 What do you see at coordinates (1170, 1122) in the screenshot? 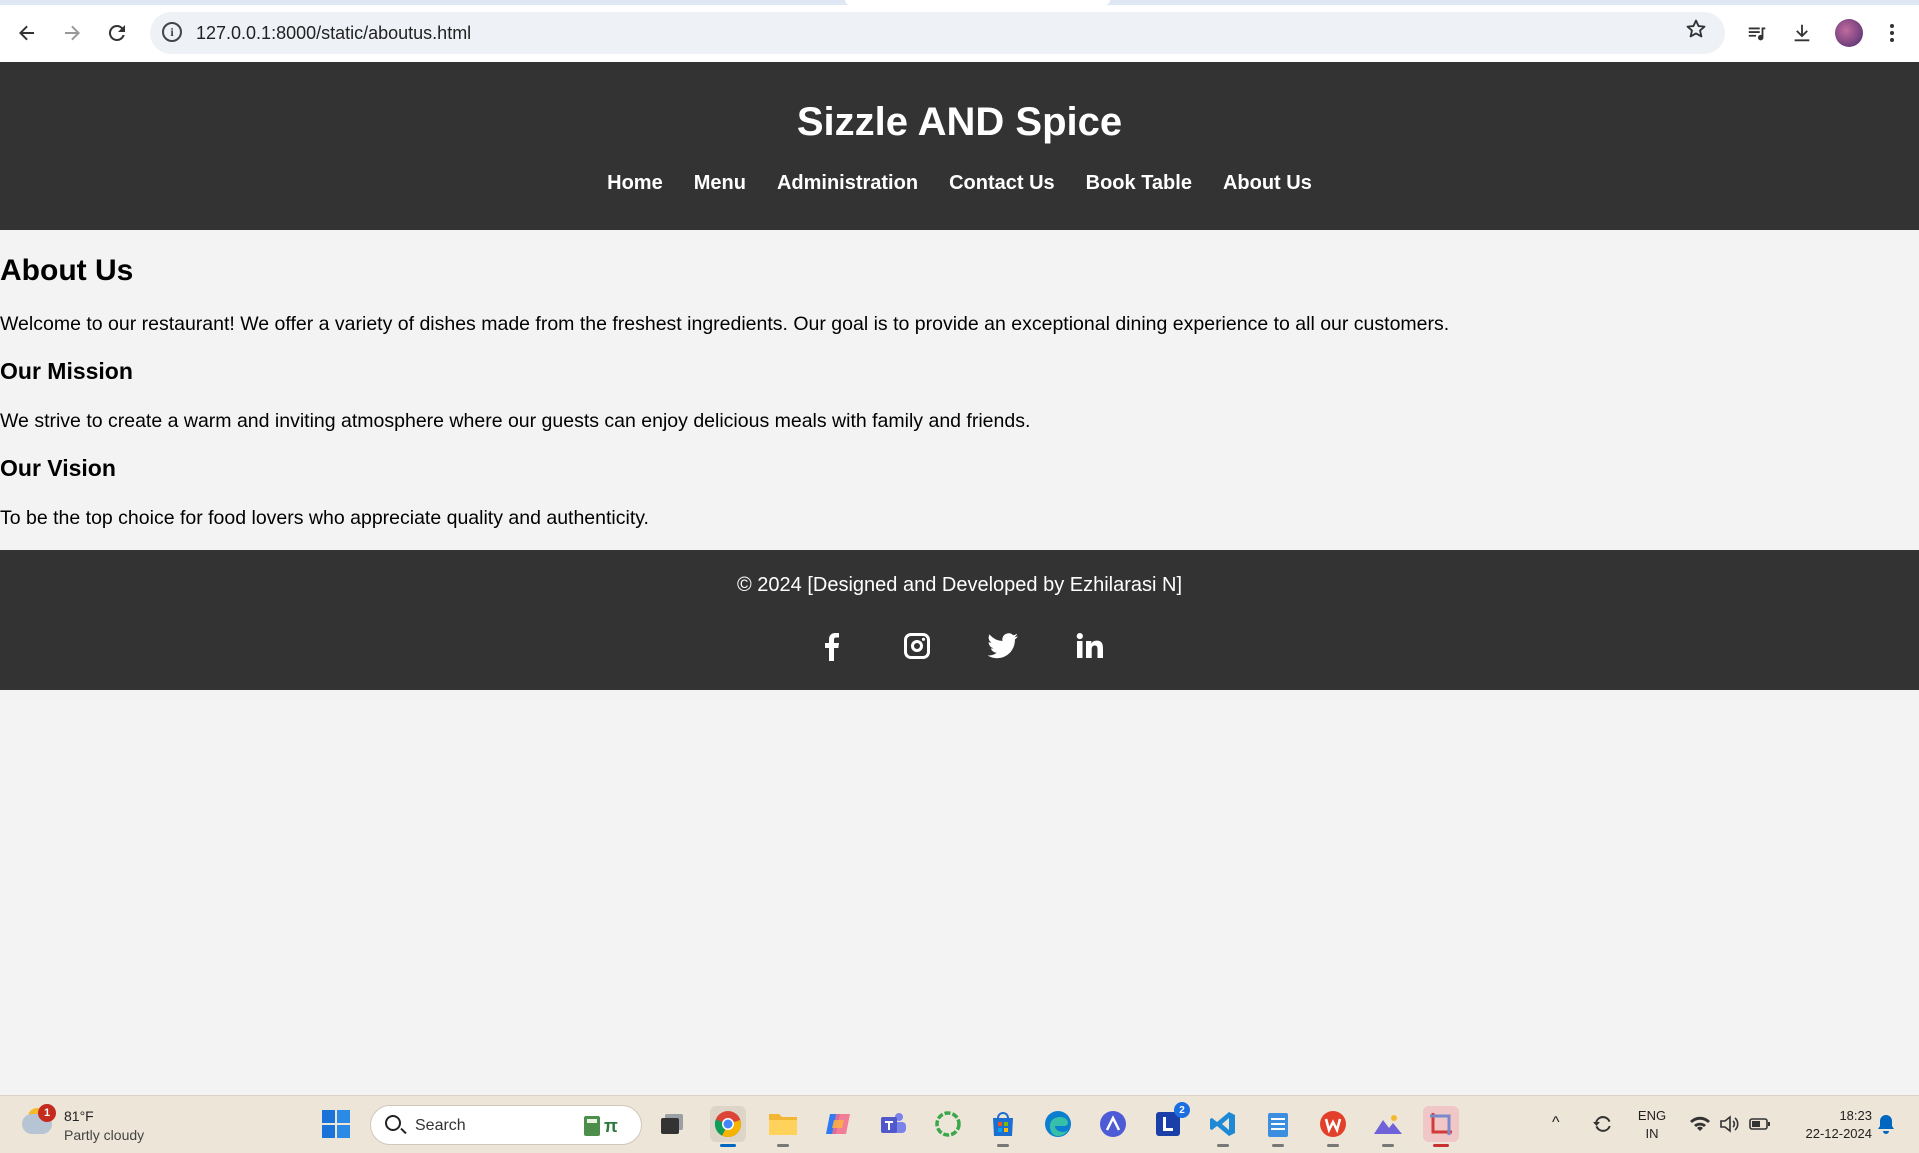
I see `l-app-icon: 2` at bounding box center [1170, 1122].